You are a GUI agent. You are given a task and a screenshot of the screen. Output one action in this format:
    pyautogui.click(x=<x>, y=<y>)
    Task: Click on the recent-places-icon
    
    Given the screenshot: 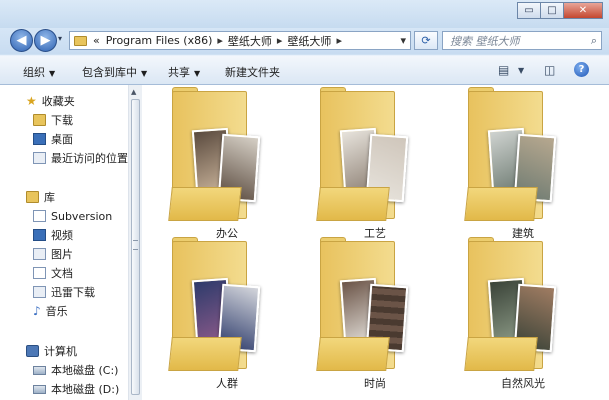 What is the action you would take?
    pyautogui.click(x=39, y=158)
    